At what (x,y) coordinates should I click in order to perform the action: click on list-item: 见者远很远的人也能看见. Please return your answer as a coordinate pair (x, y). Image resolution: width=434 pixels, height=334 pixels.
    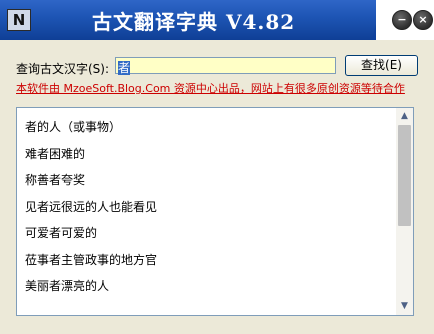
    Looking at the image, I should click on (91, 211).